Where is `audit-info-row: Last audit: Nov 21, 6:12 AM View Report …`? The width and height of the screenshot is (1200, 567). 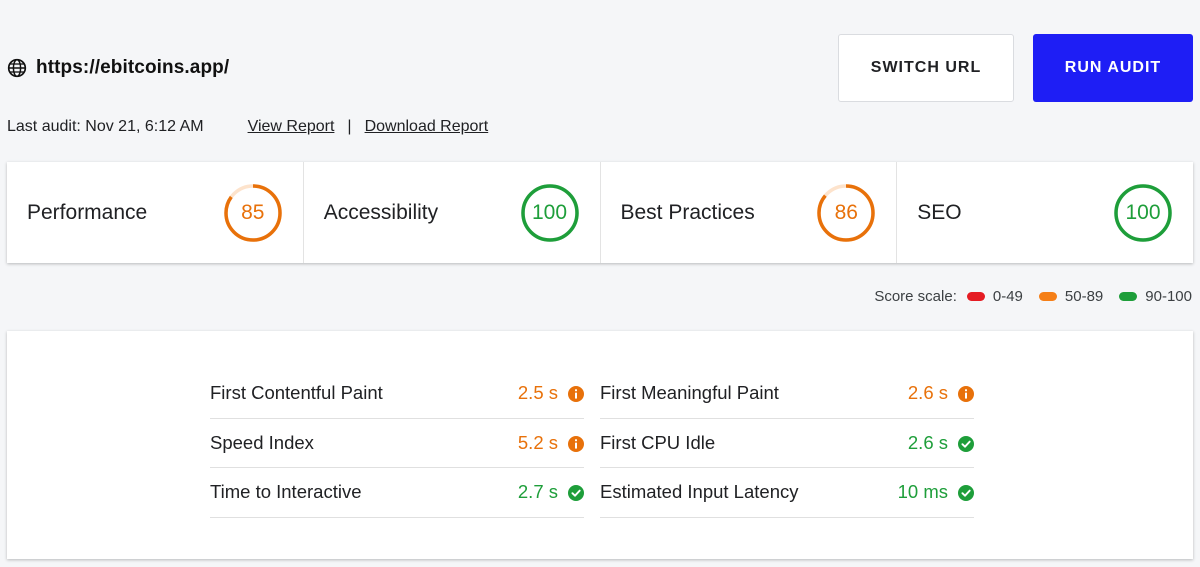 audit-info-row: Last audit: Nov 21, 6:12 AM View Report … is located at coordinates (247, 127).